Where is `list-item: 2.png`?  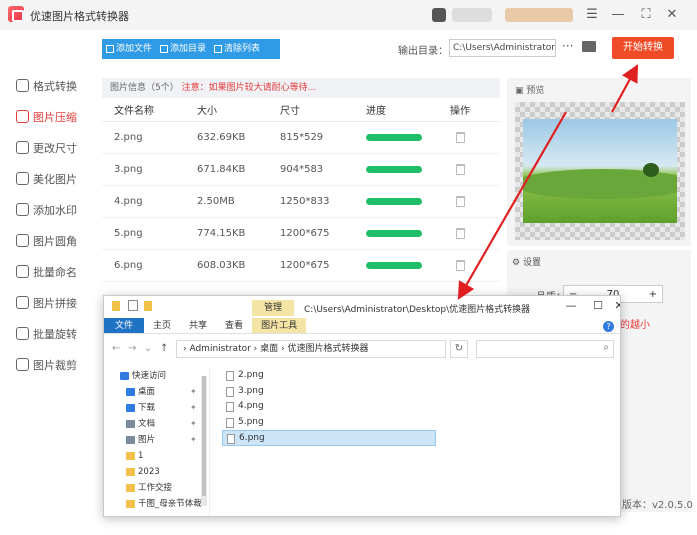
list-item: 2.png is located at coordinates (329, 376).